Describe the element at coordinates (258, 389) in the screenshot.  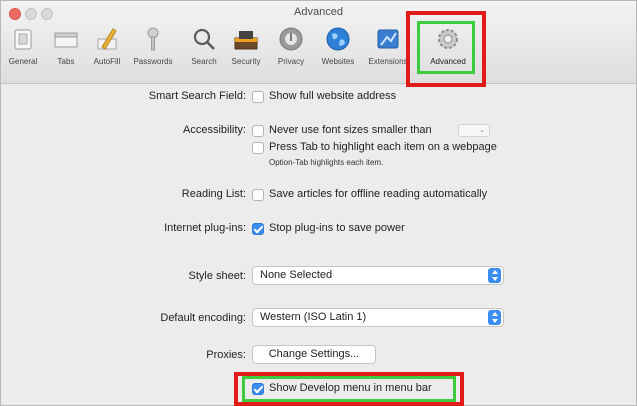
I see `show-develop-menu-checkbox` at that location.